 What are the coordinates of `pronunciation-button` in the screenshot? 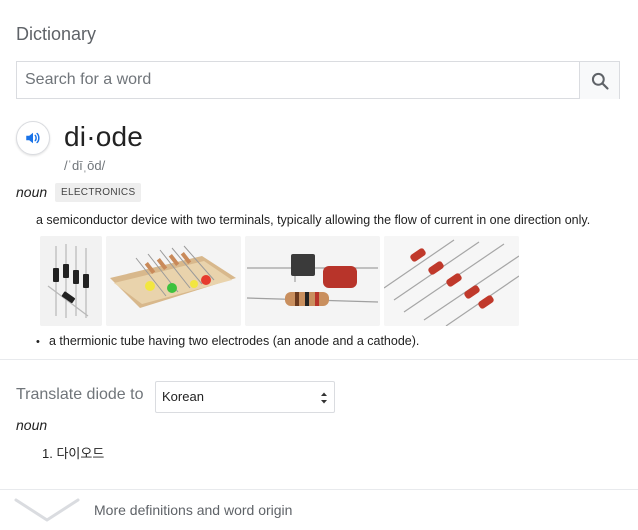 It's located at (33, 138).